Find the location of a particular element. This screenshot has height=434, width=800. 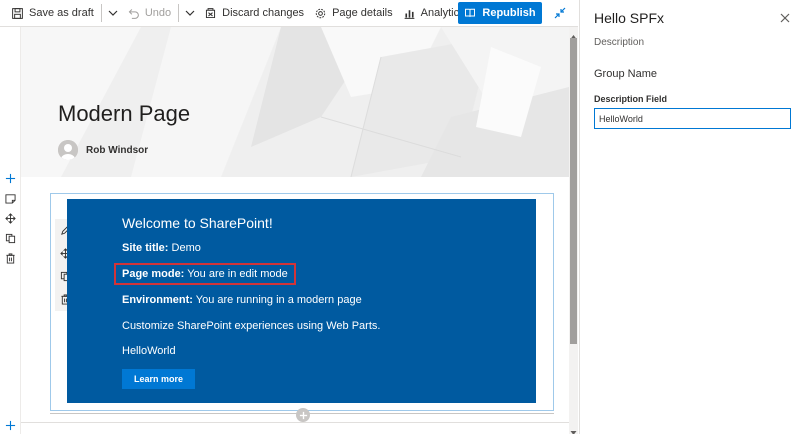

move-section-button is located at coordinates (10, 218).